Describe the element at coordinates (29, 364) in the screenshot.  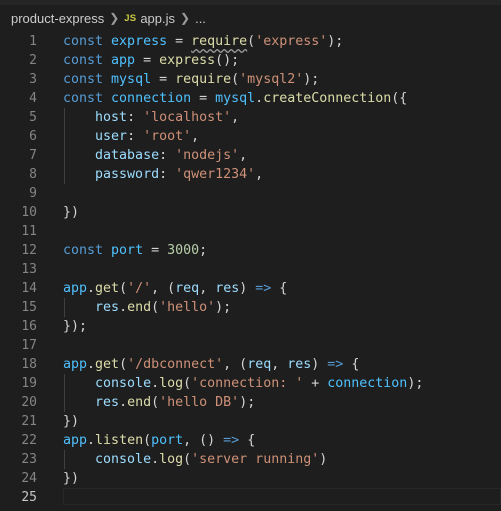
I see `line-number: 18` at that location.